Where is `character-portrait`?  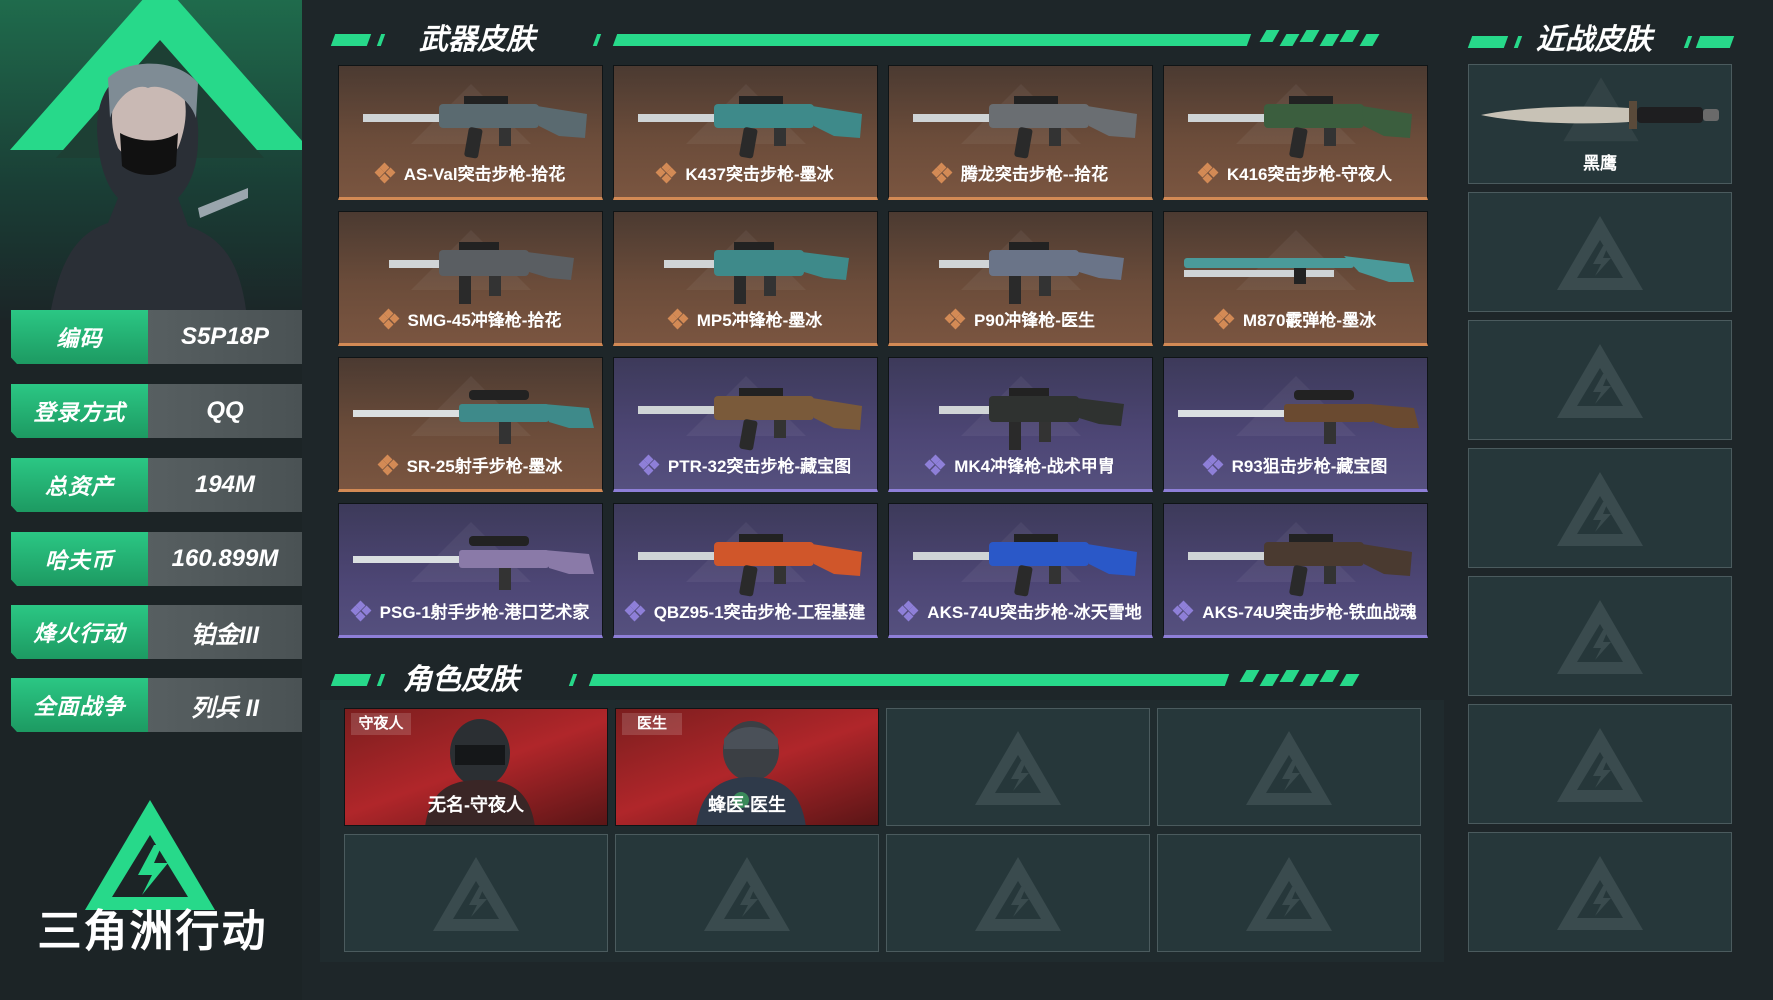
character-portrait is located at coordinates (151, 160).